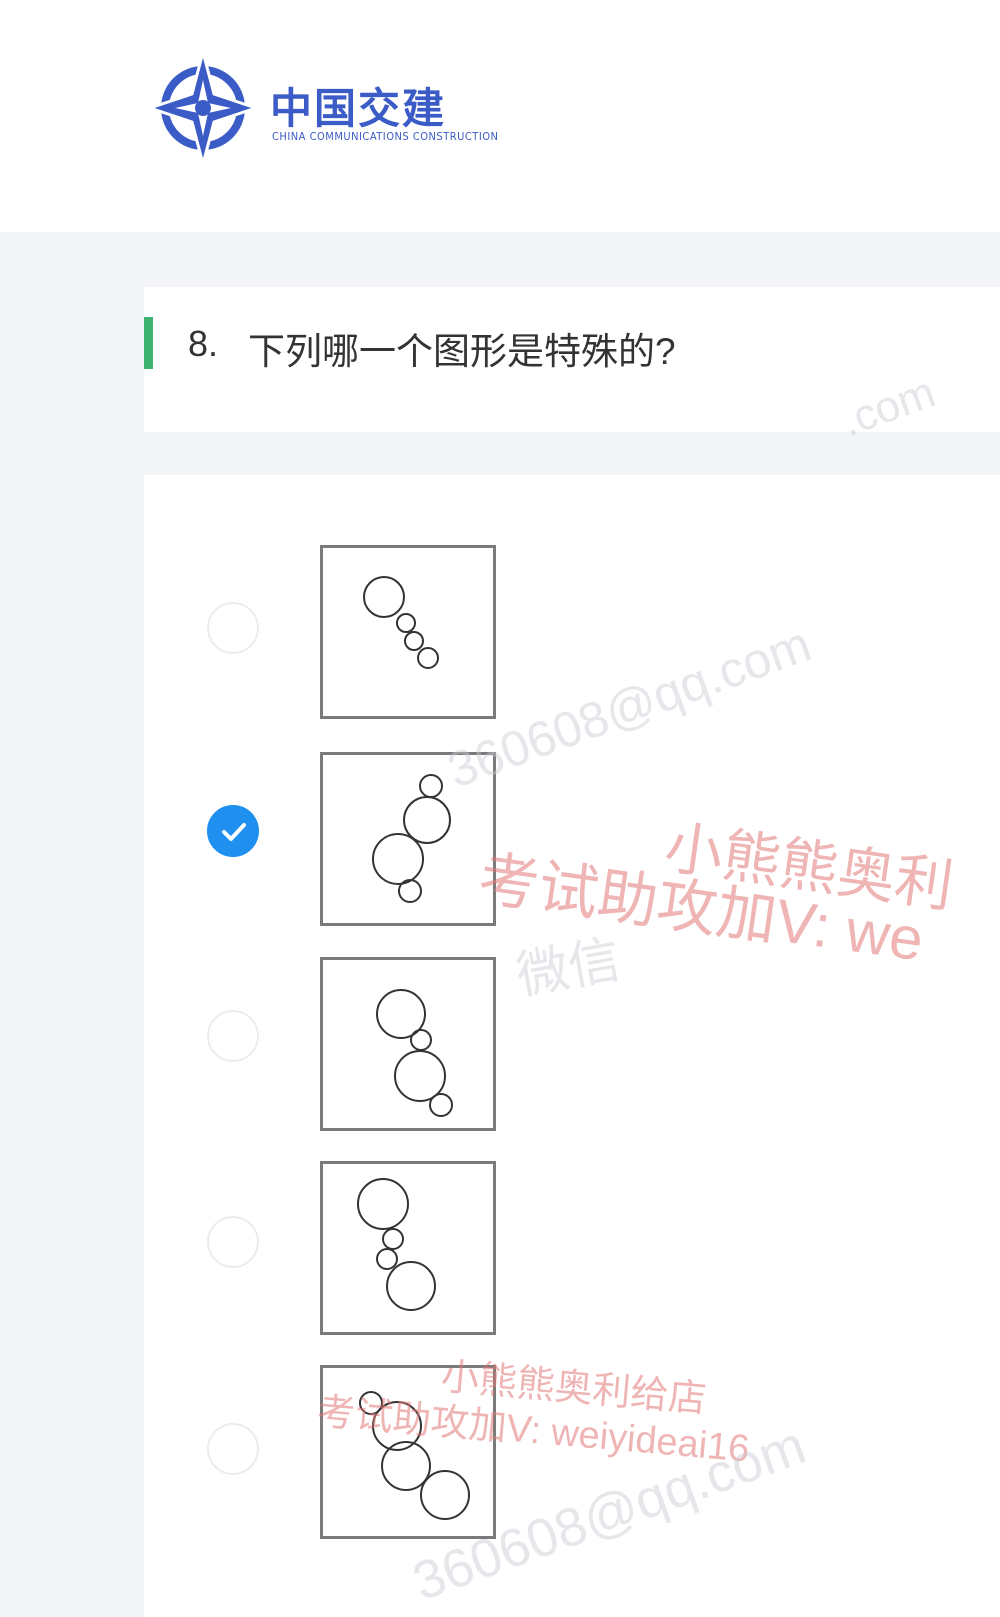 The height and width of the screenshot is (1617, 1000). I want to click on question-card: 8. 下列哪一个图形是特殊的?, so click(572, 359).